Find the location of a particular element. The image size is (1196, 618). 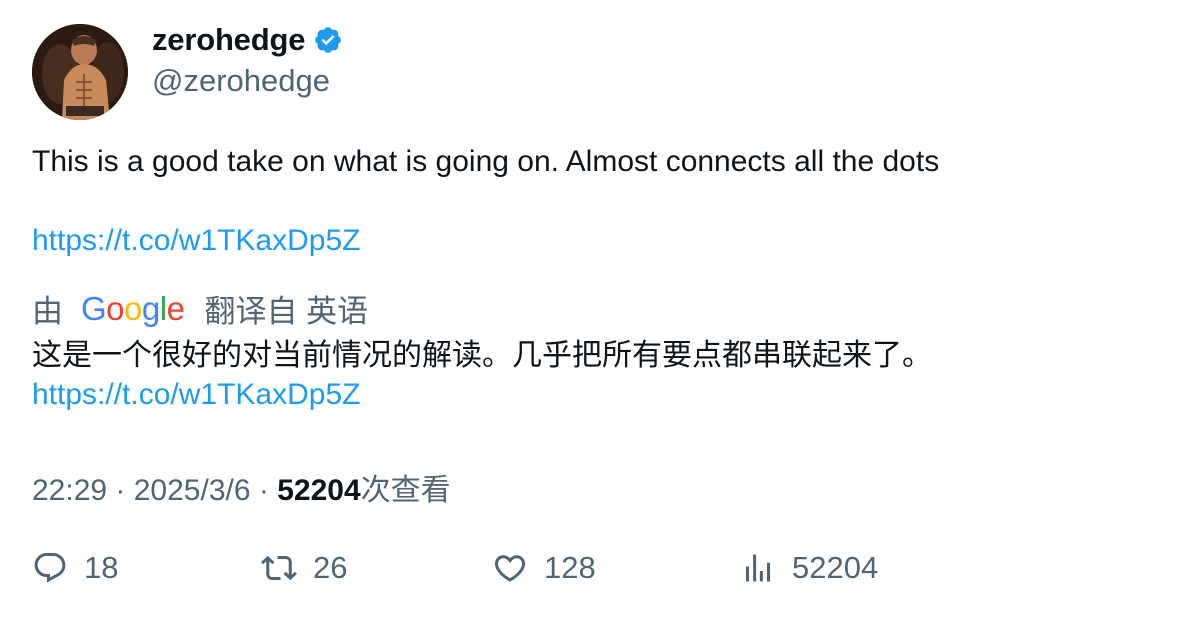

google-logo: Google is located at coordinates (133, 308).